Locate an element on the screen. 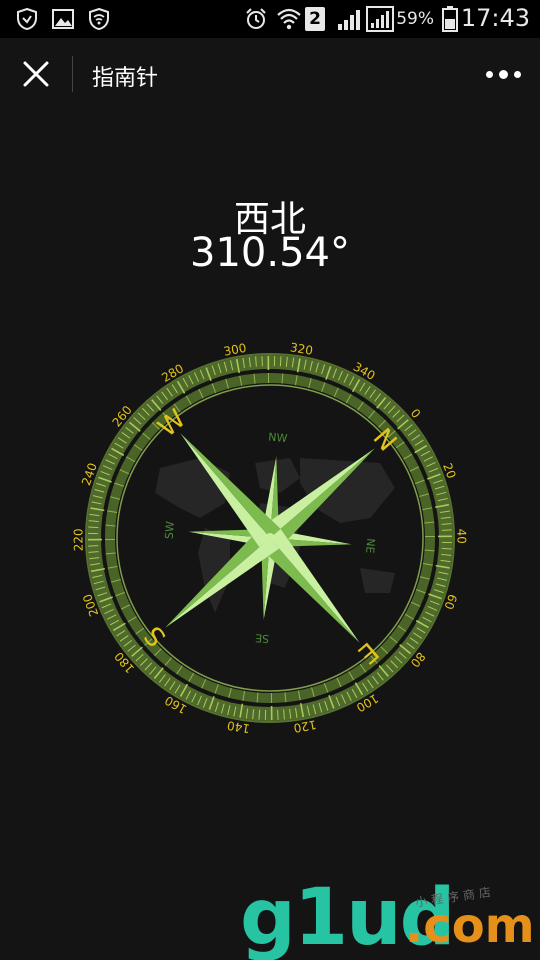  clock-time: 17:43 is located at coordinates (495, 18).